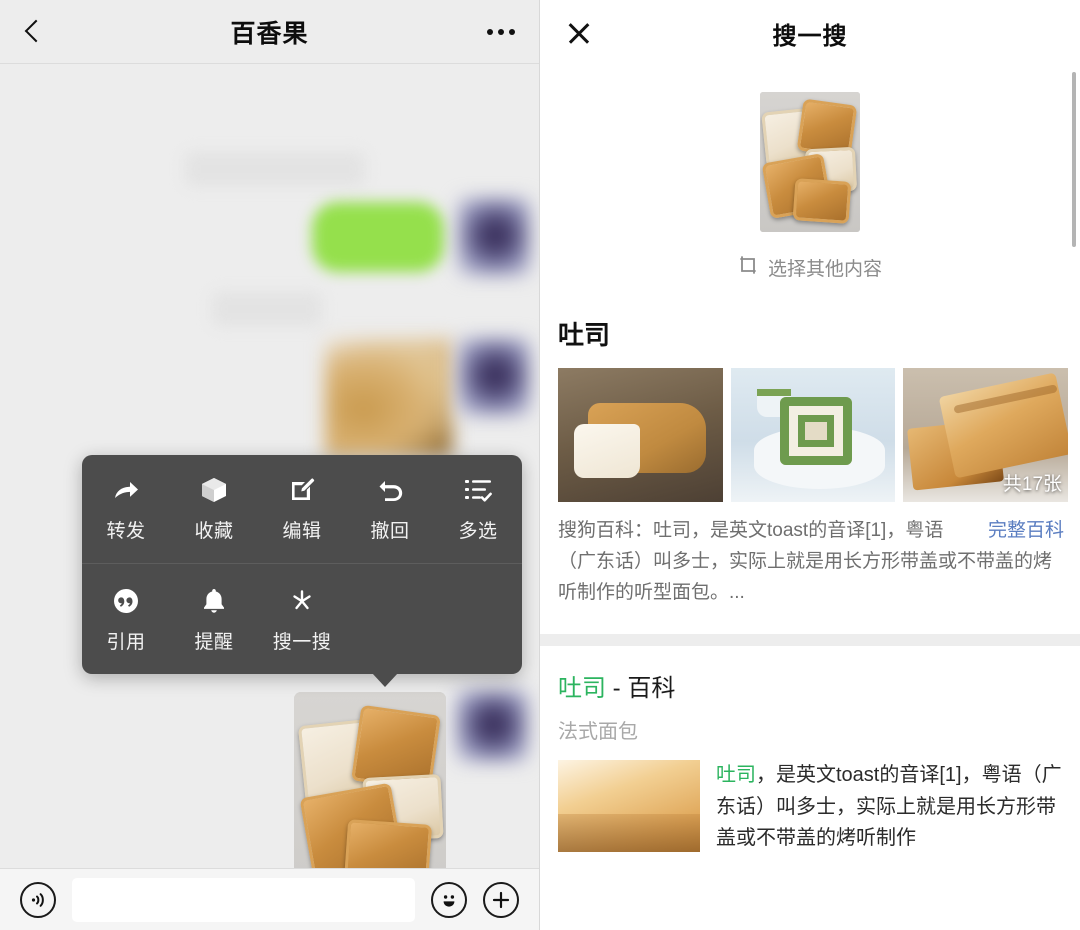 Image resolution: width=1080 pixels, height=930 pixels. I want to click on result-description-highlight: 吐司, so click(736, 775).